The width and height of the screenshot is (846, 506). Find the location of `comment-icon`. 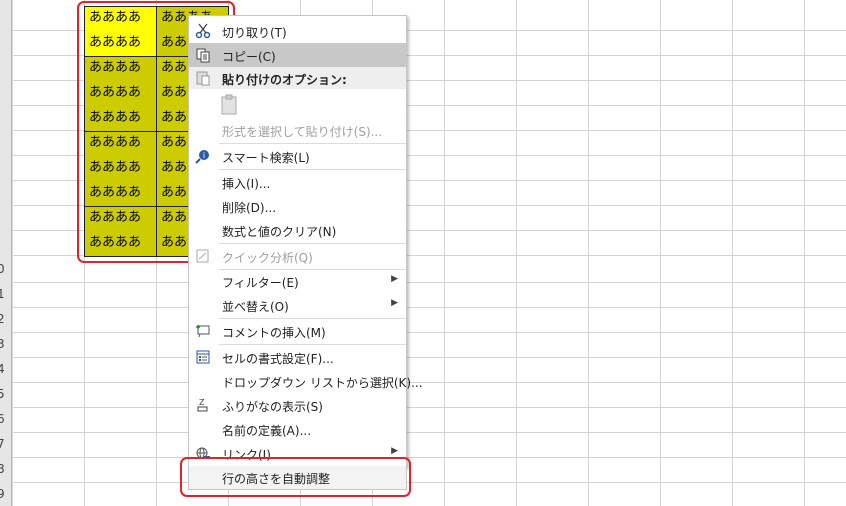

comment-icon is located at coordinates (203, 331).